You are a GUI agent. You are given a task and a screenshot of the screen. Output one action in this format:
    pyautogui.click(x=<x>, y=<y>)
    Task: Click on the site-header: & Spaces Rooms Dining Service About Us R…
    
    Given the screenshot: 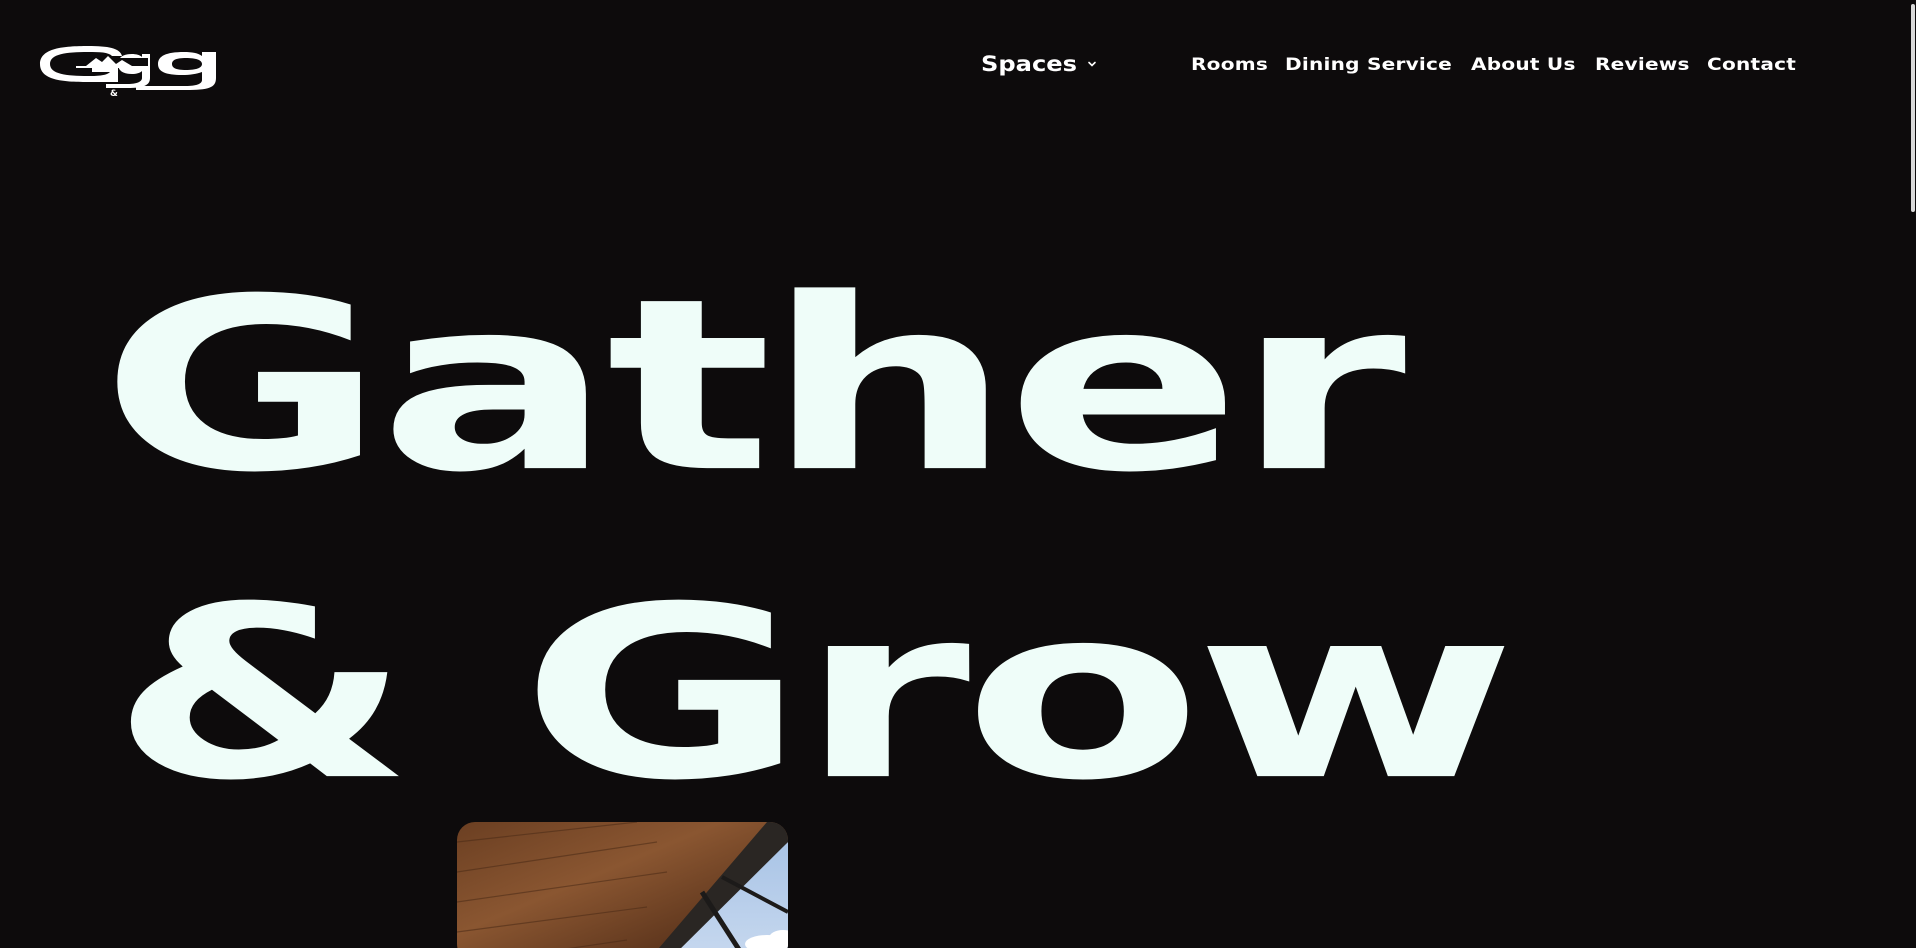 What is the action you would take?
    pyautogui.click(x=958, y=65)
    